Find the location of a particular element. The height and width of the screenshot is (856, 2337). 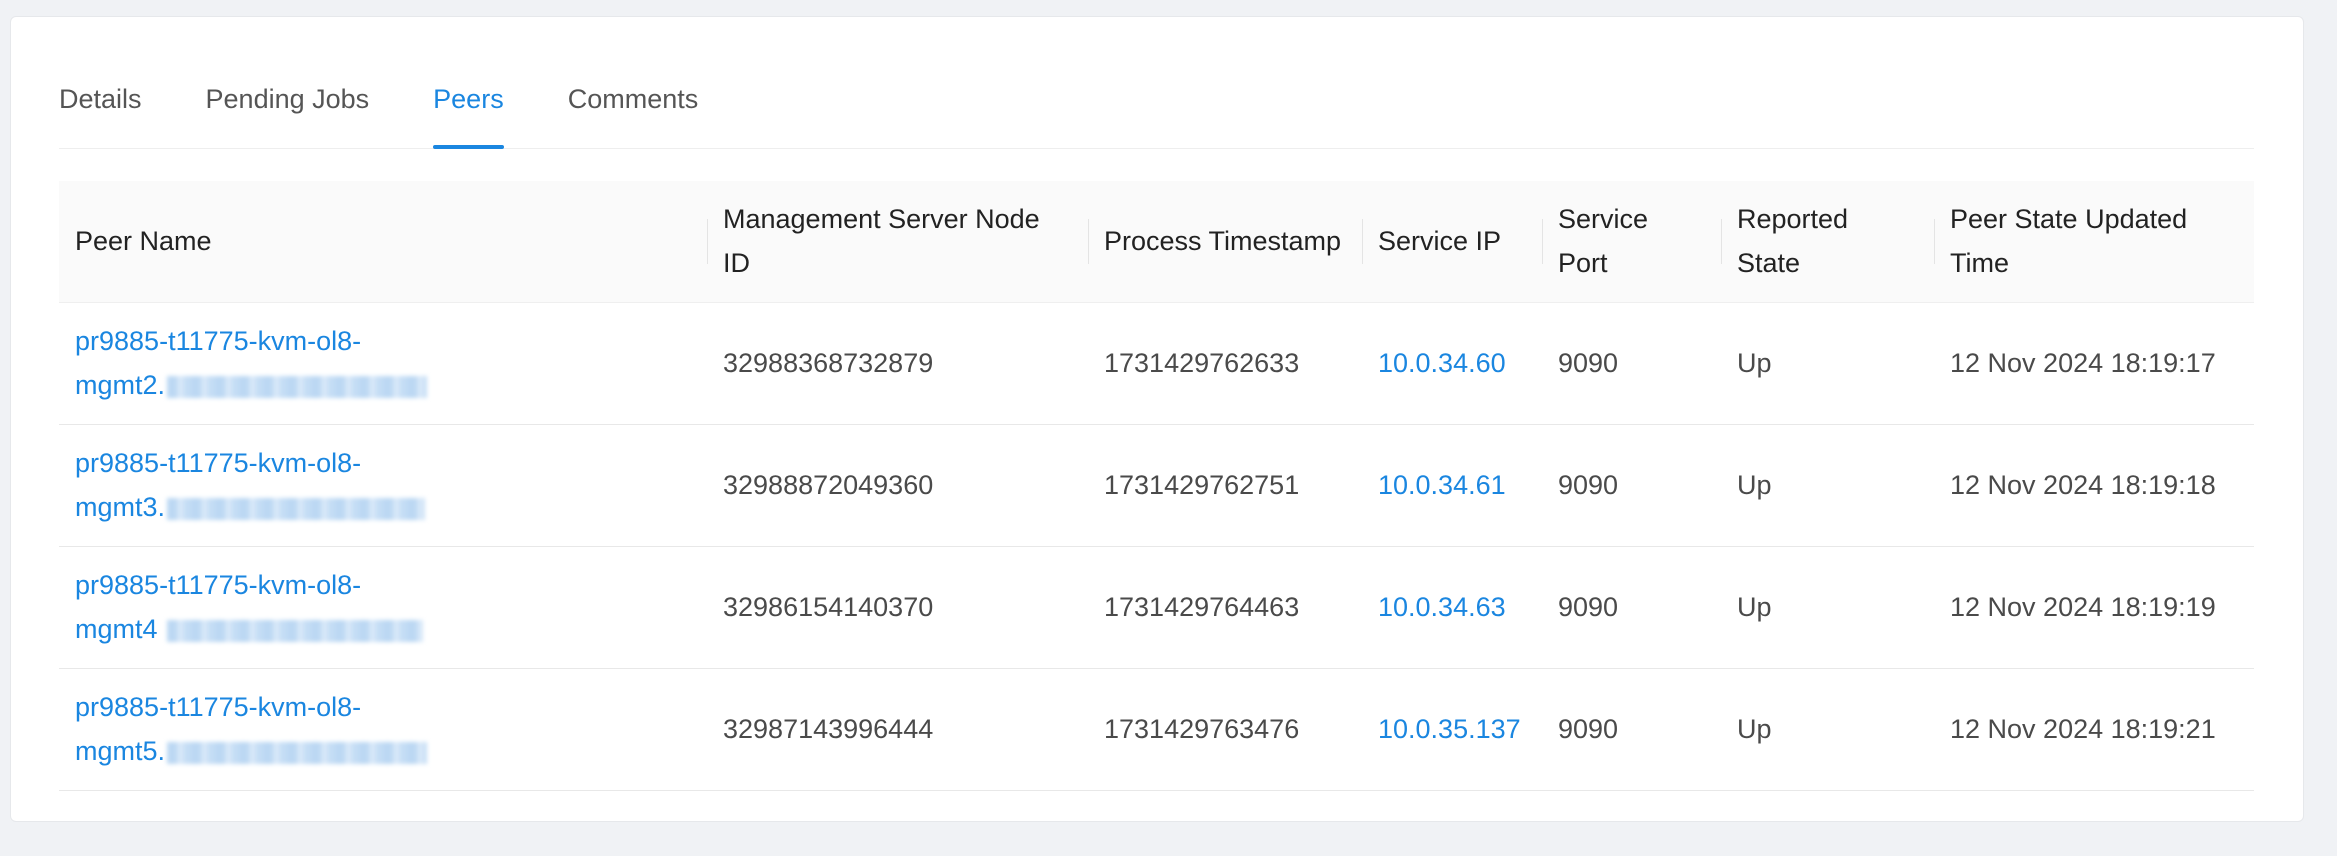

service-ip-cell: 10.0.34.61 is located at coordinates (1452, 485).